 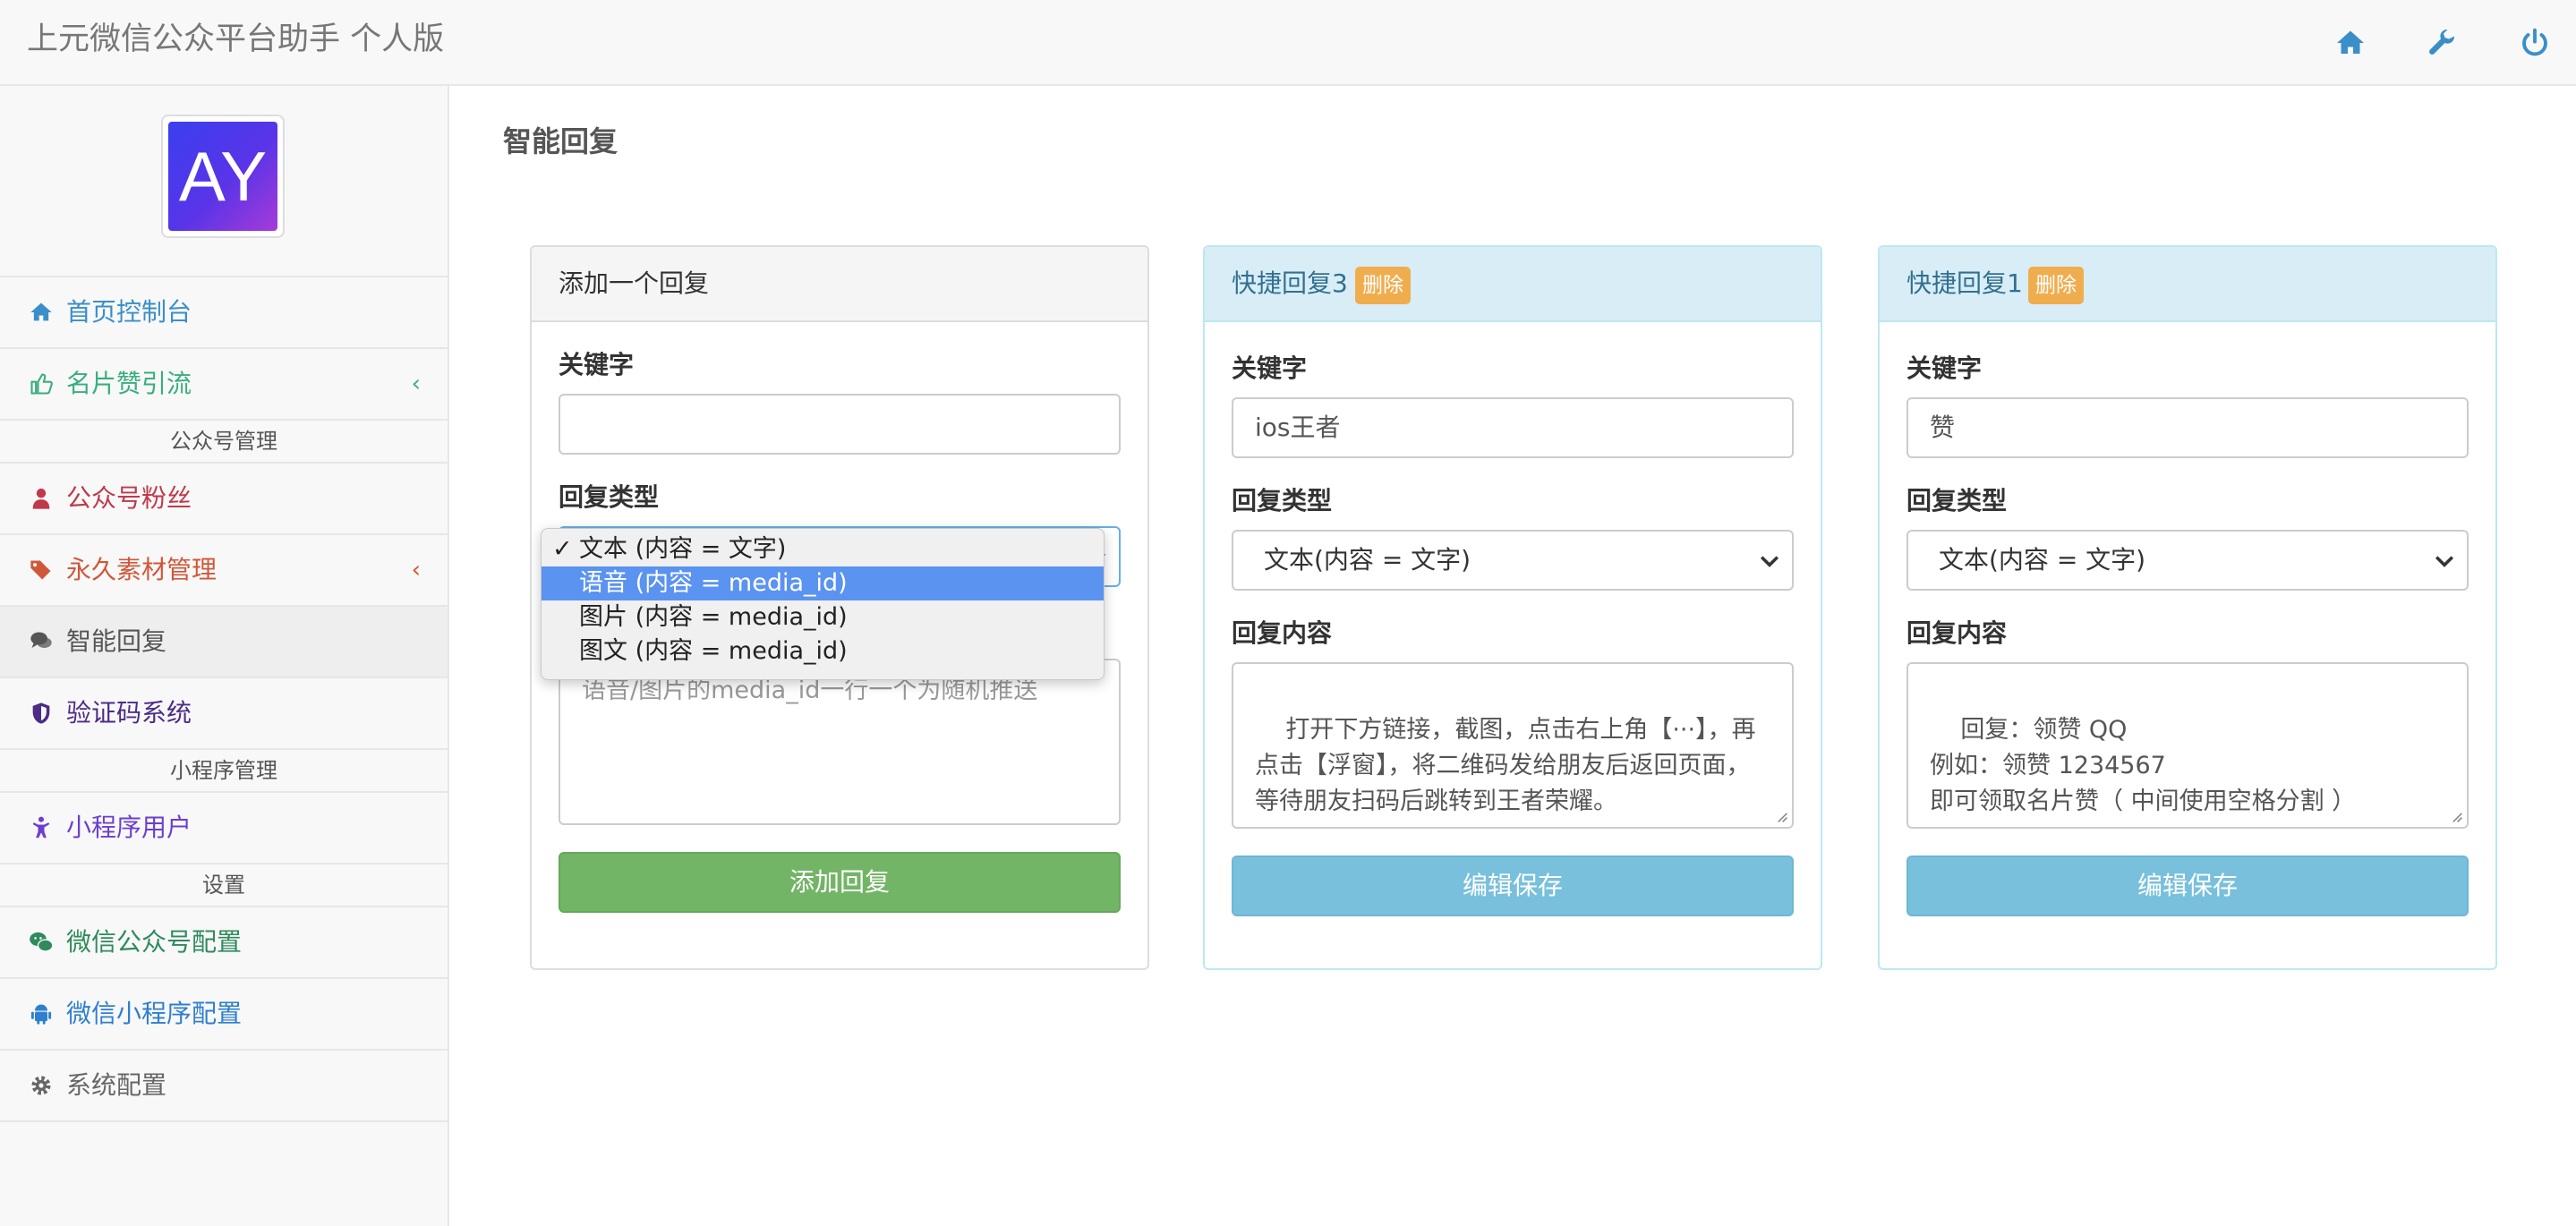 What do you see at coordinates (41, 713) in the screenshot?
I see `shield-icon` at bounding box center [41, 713].